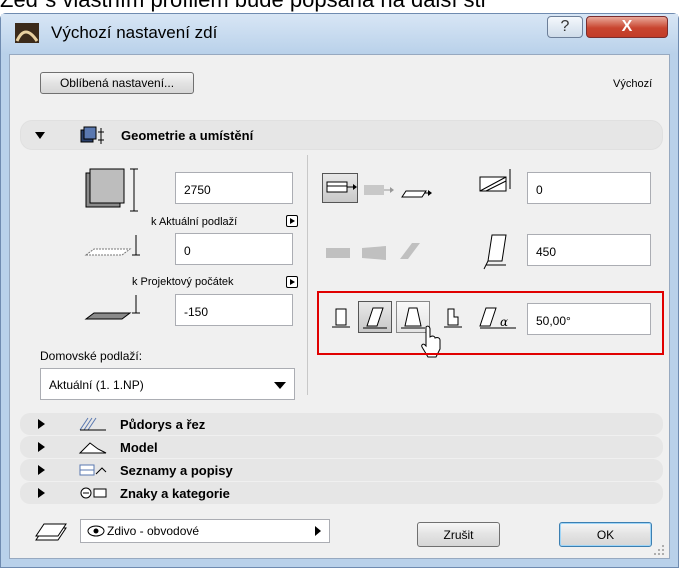 The height and width of the screenshot is (568, 679). I want to click on top-offset-icon, so click(112, 245).